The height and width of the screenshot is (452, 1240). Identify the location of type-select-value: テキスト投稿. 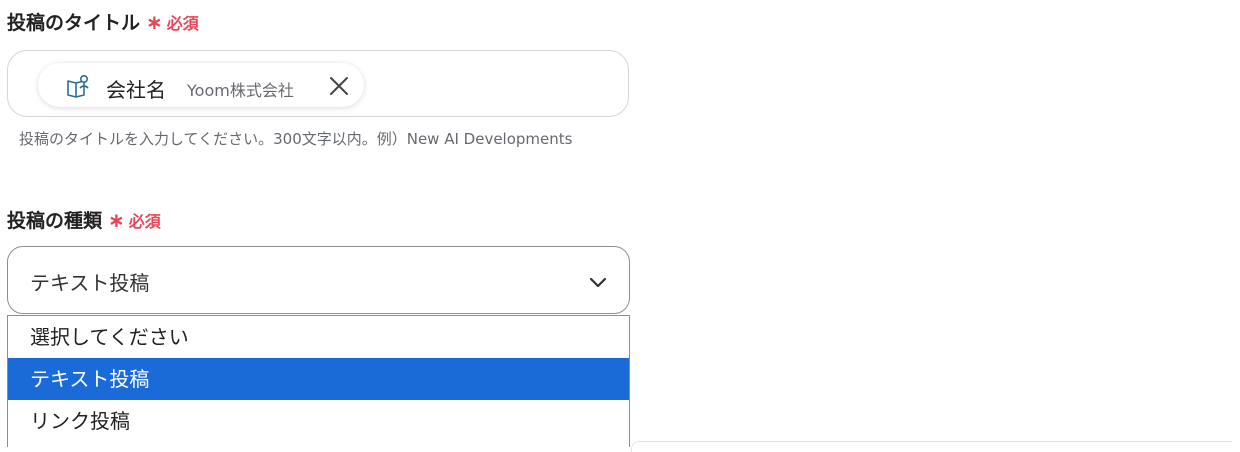
(90, 283).